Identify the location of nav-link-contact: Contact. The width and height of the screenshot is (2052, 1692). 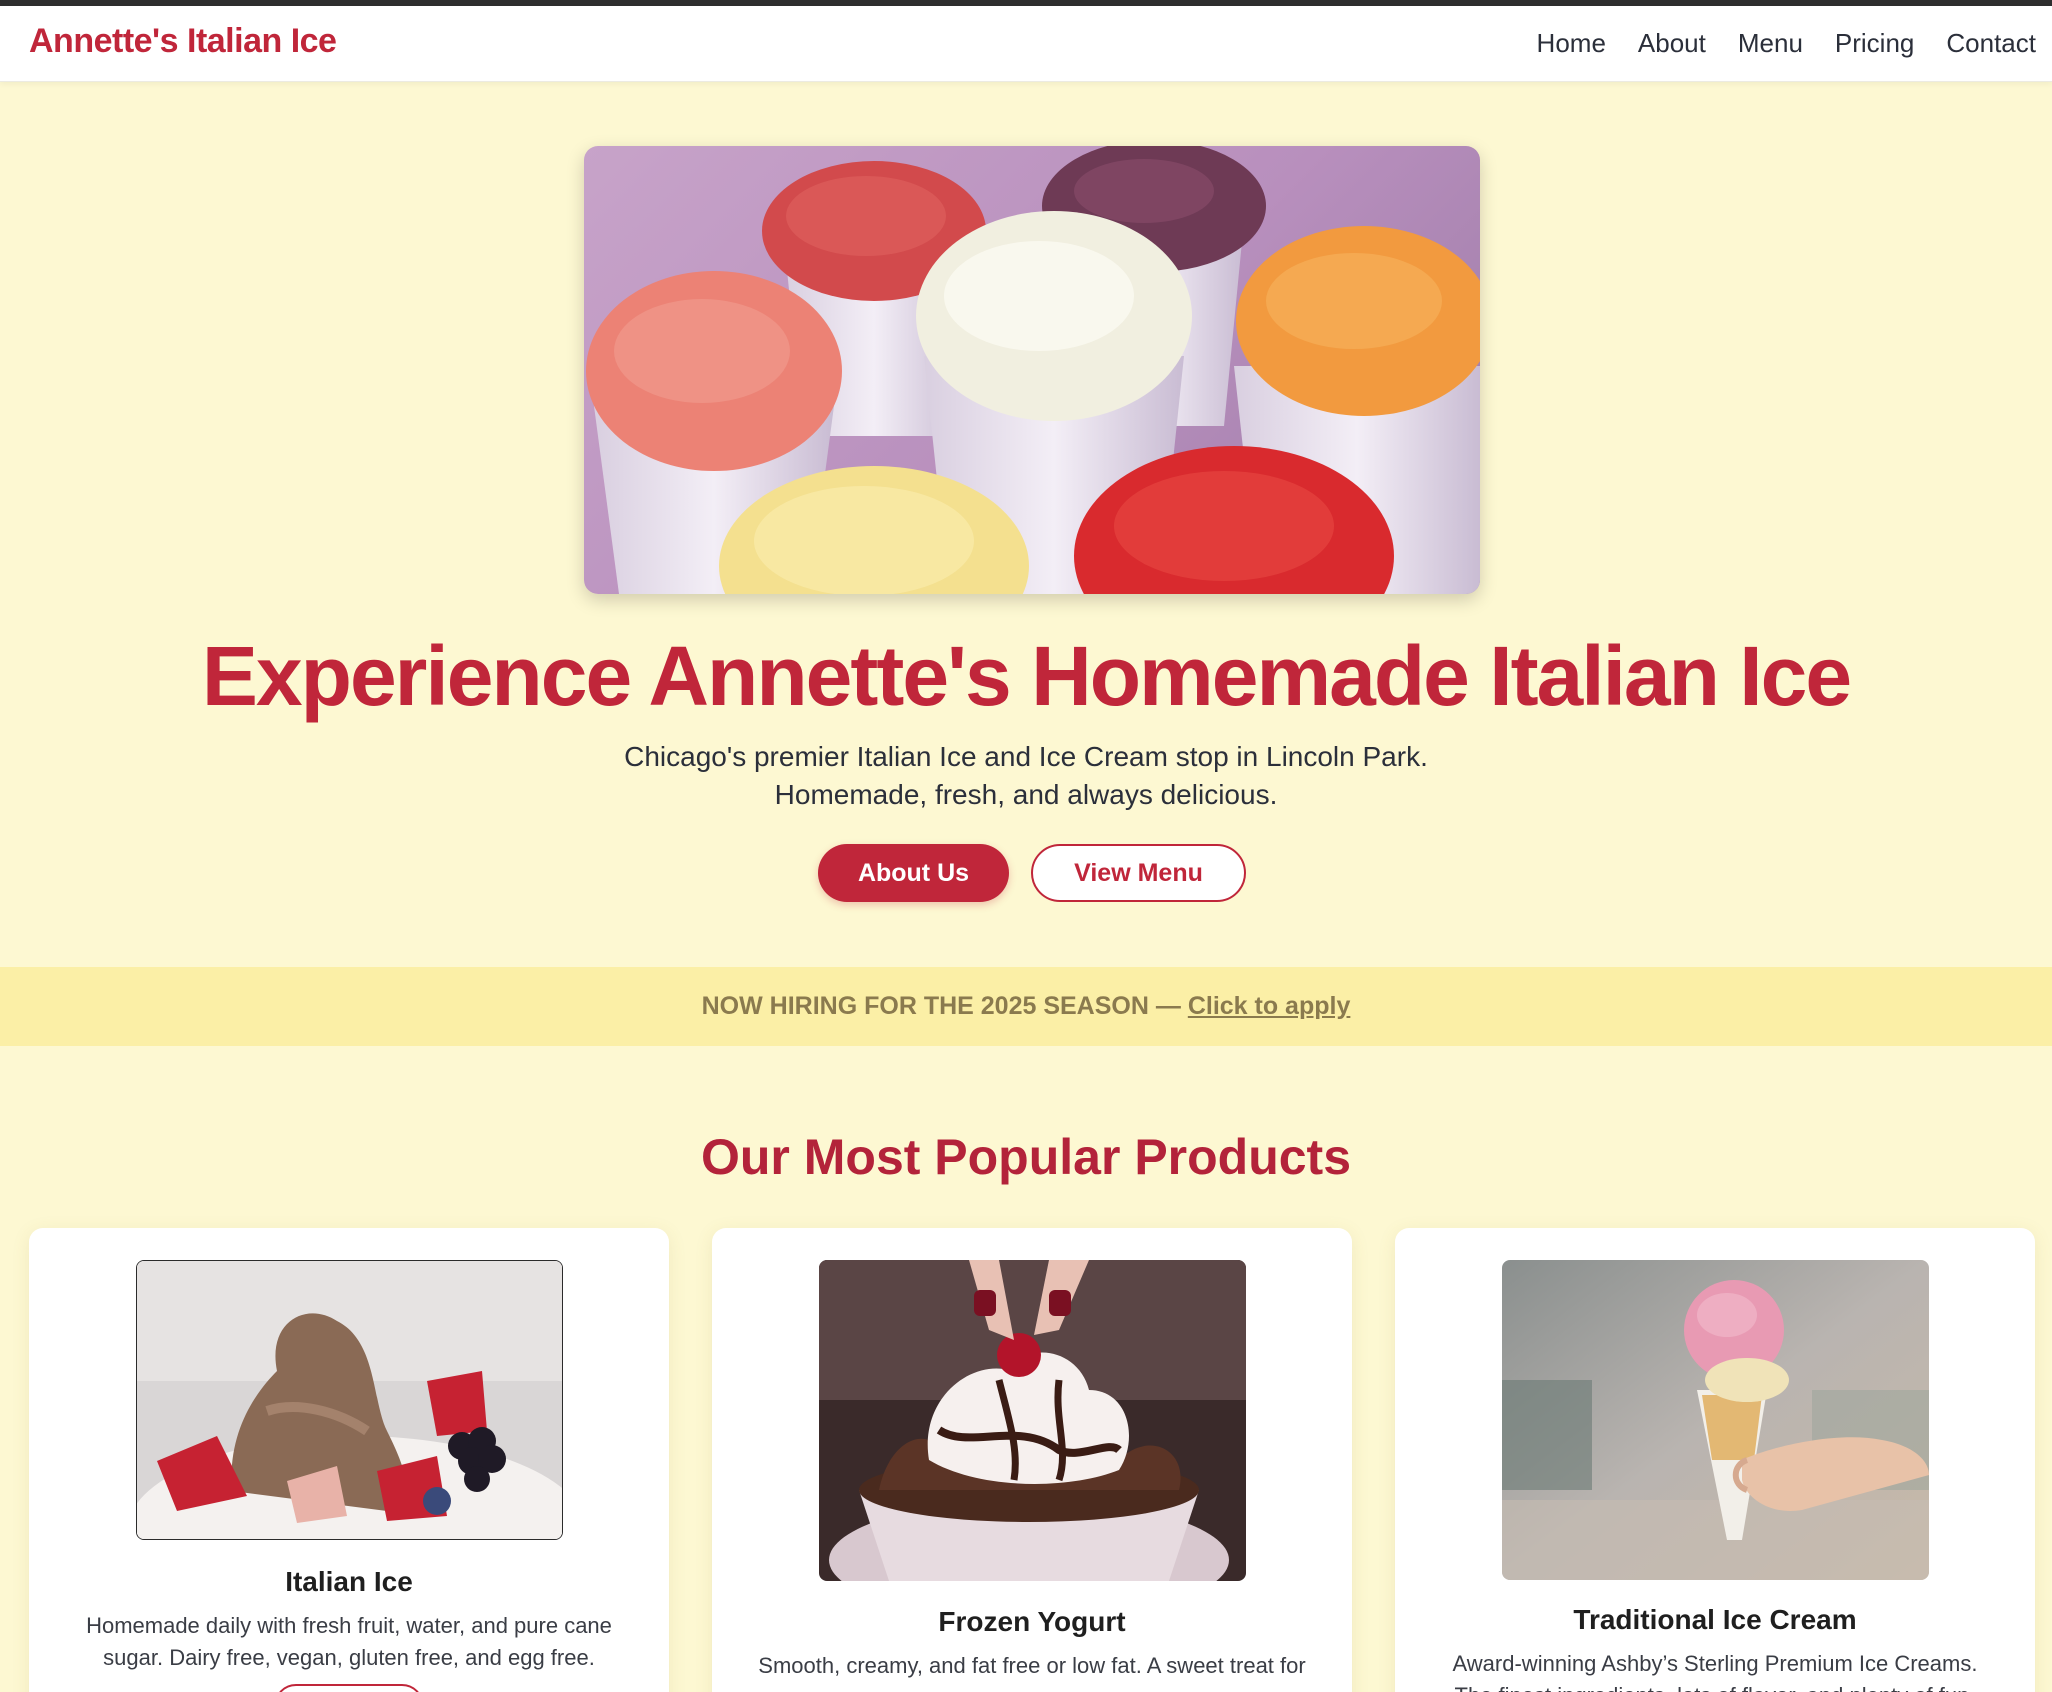
(1991, 43).